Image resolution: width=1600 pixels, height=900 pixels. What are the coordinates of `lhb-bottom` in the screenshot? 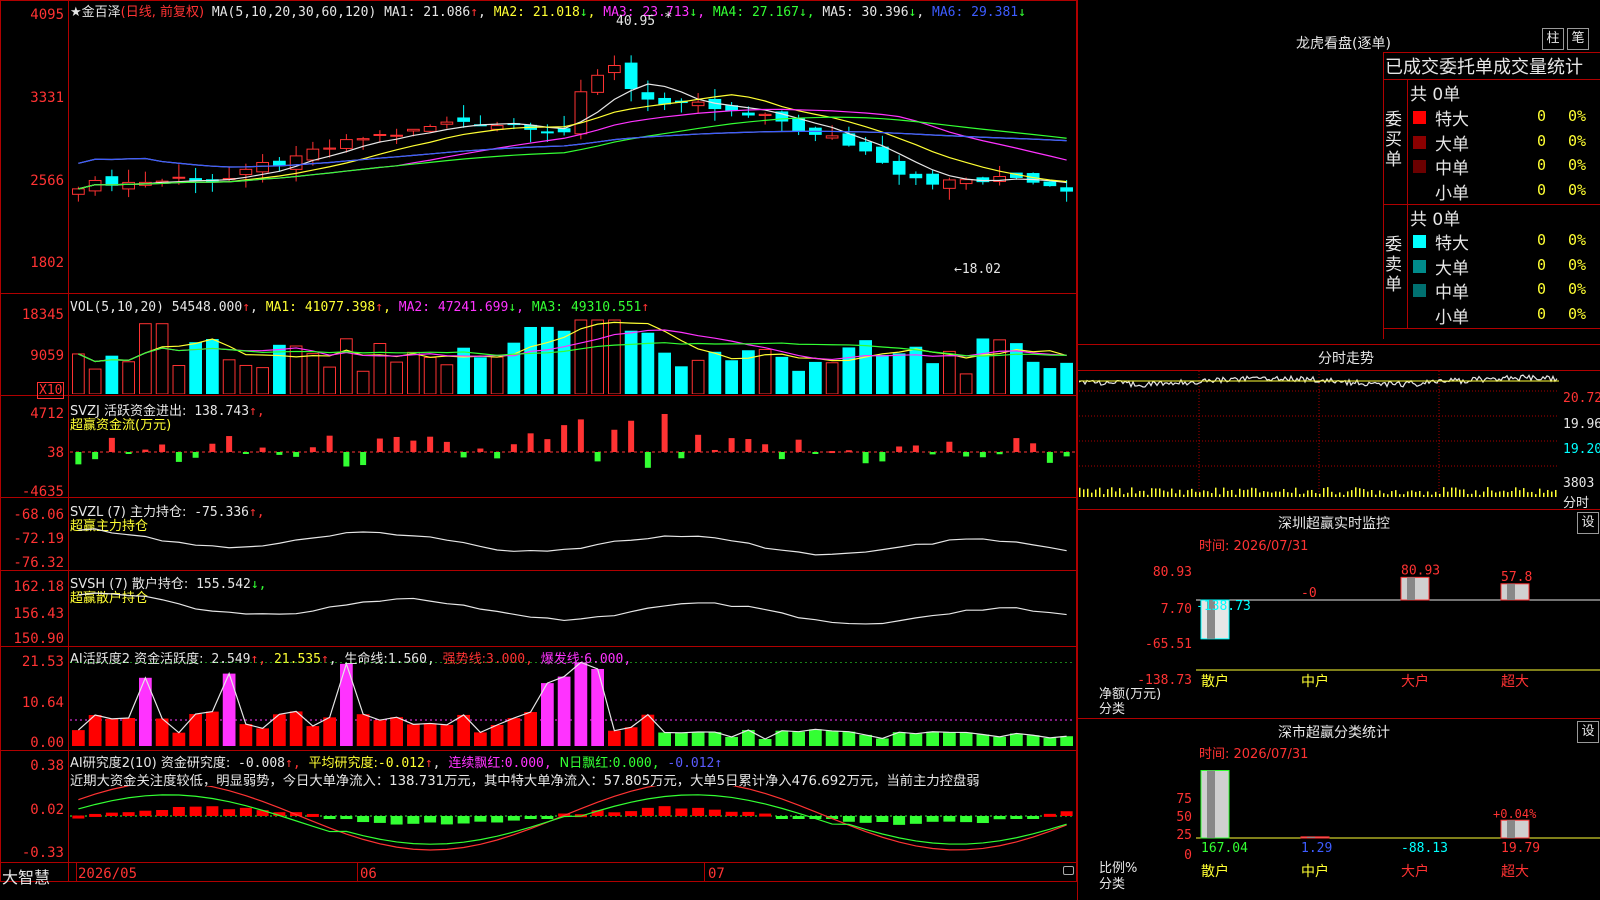 It's located at (1491, 328).